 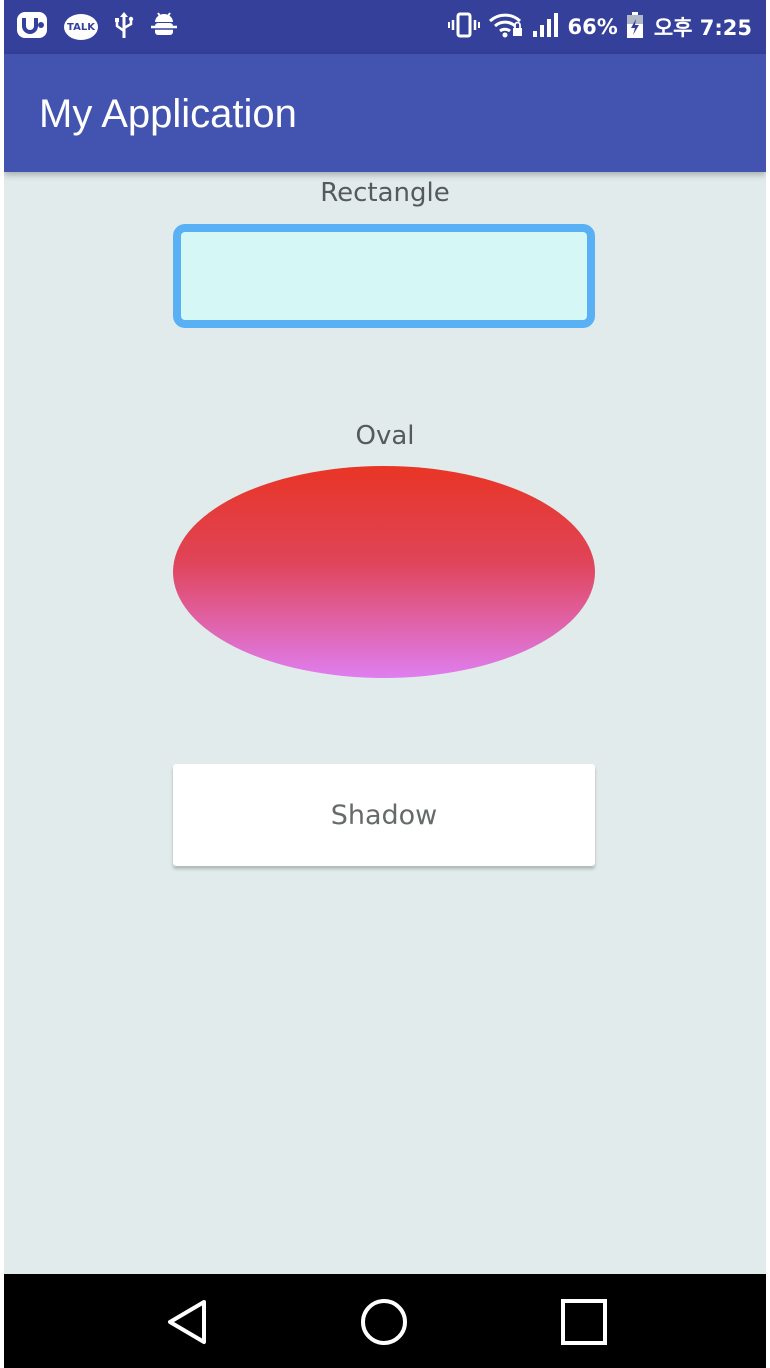 I want to click on back-icon, so click(x=190, y=1322).